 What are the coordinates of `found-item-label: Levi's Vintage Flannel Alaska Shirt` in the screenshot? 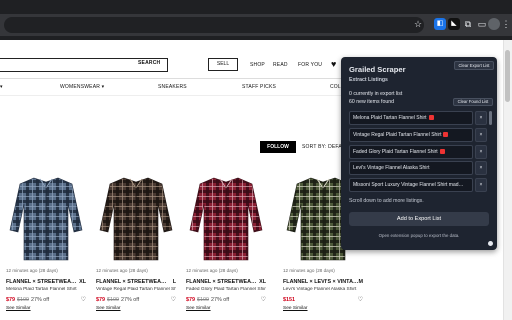 It's located at (391, 168).